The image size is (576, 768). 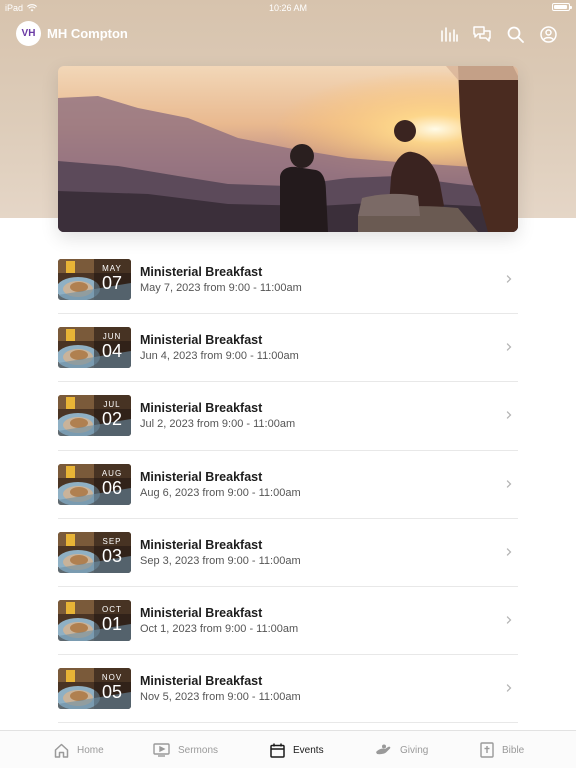 What do you see at coordinates (90, 750) in the screenshot?
I see `tab-home-label: Home` at bounding box center [90, 750].